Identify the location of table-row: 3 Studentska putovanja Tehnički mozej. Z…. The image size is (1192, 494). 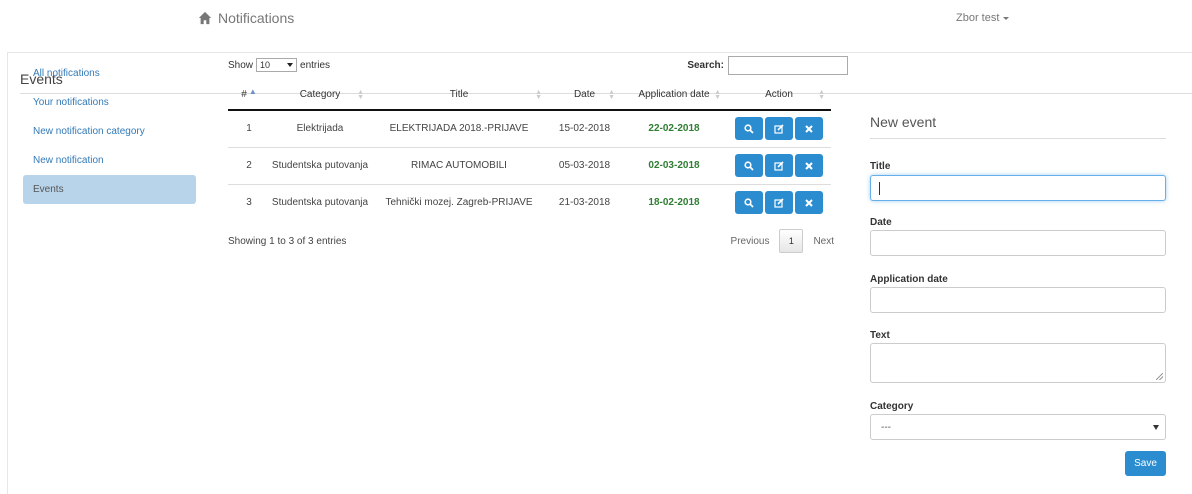
(529, 202).